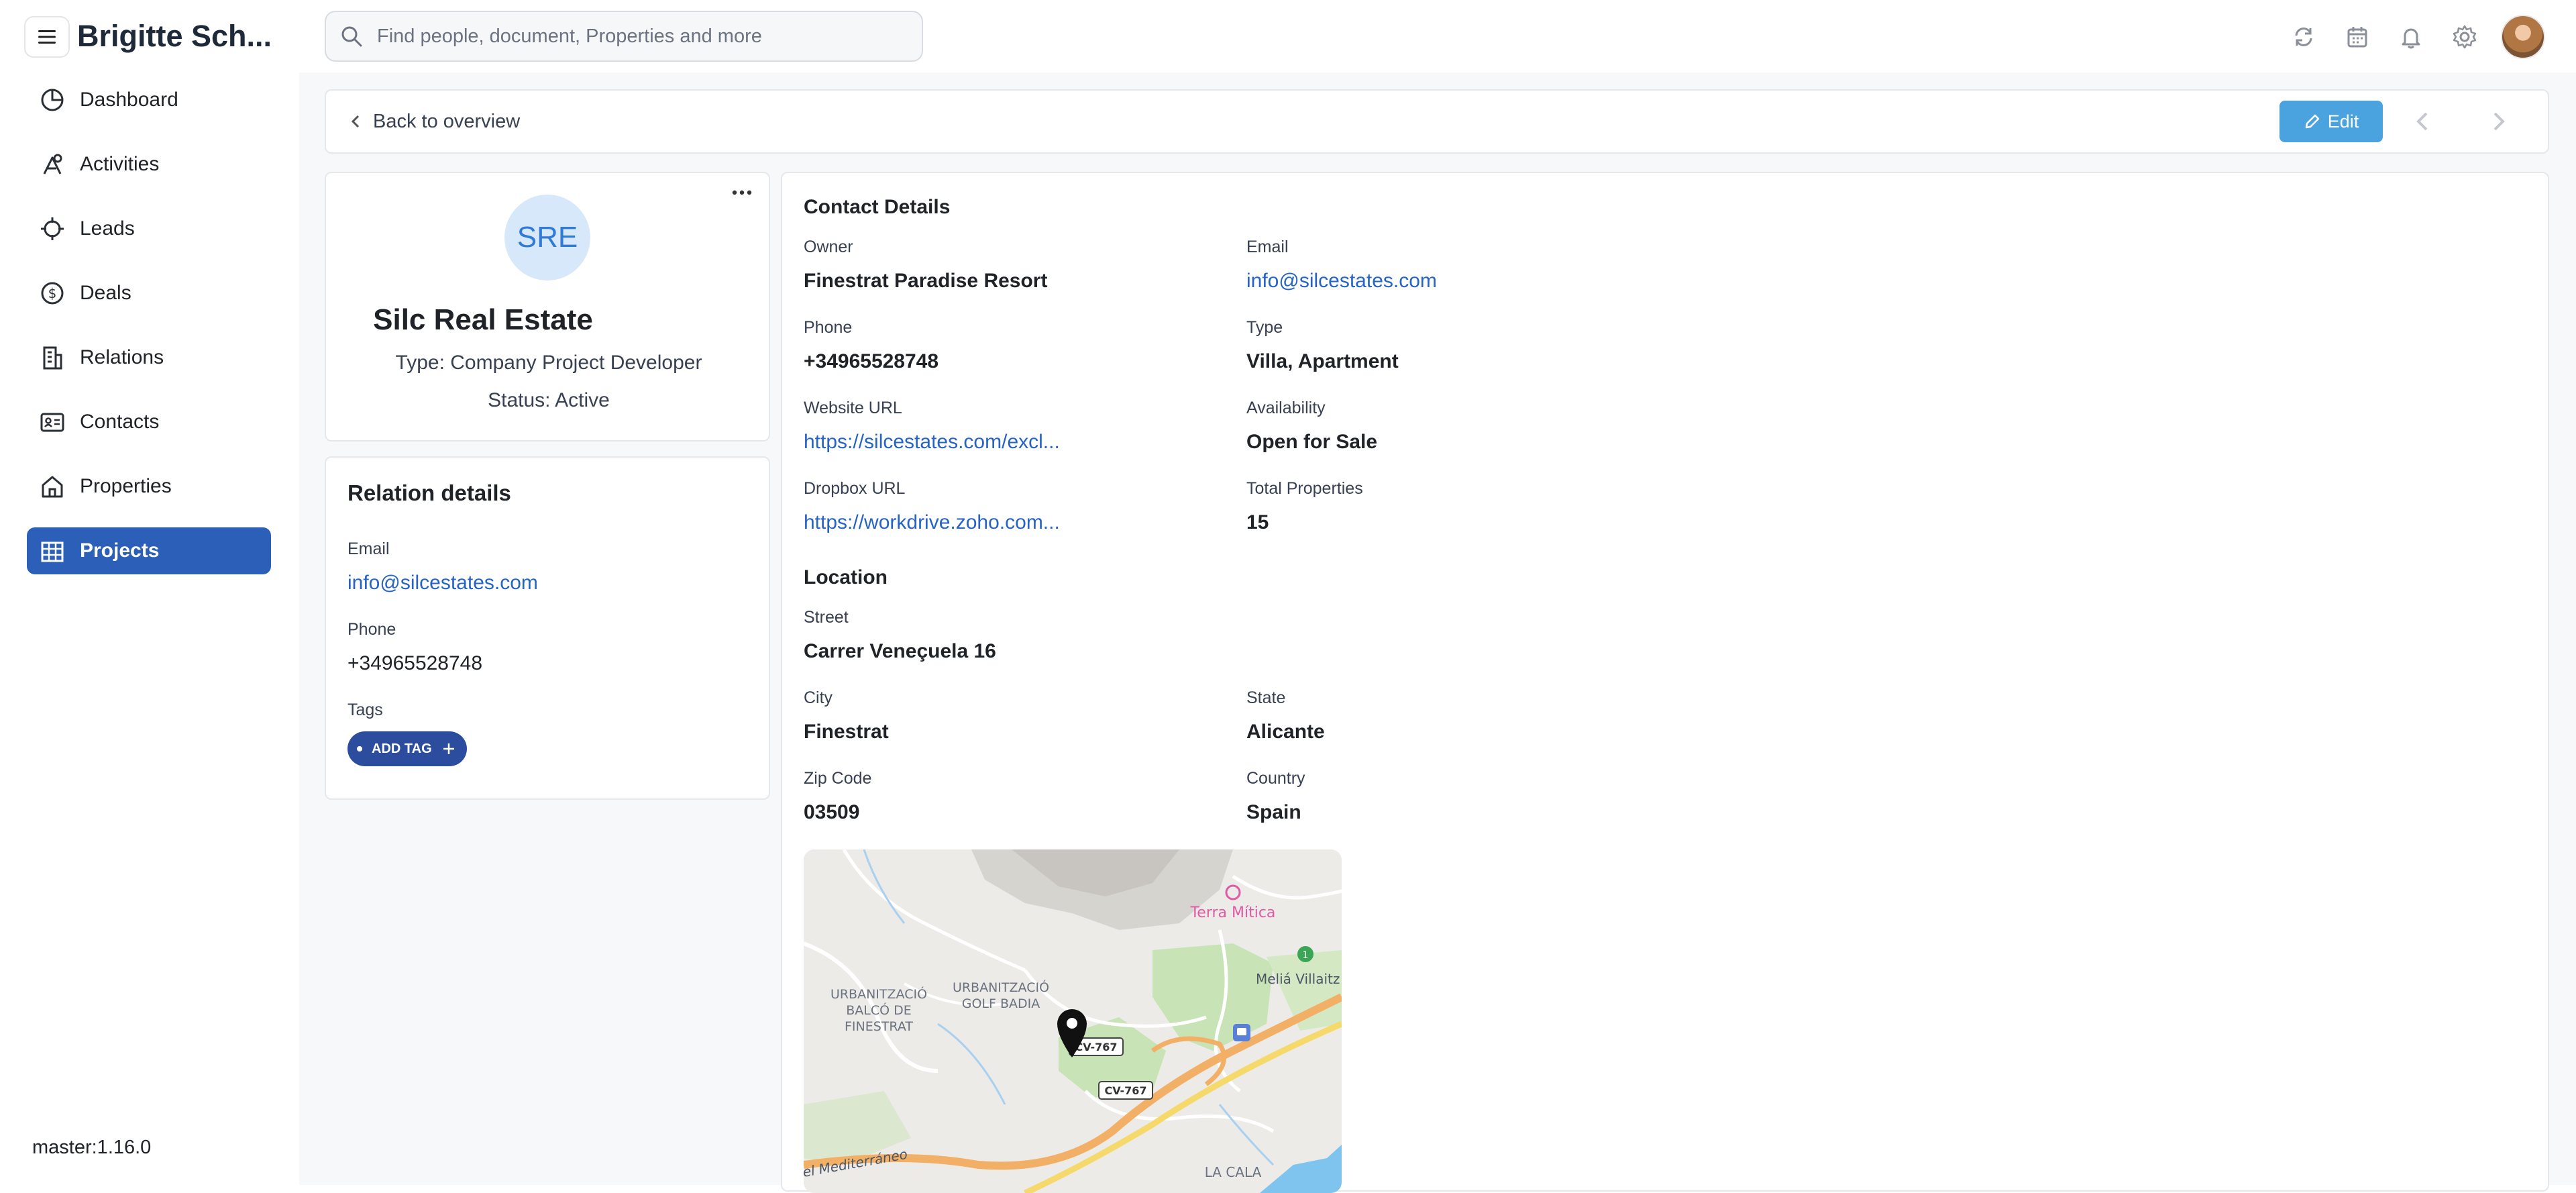 Image resolution: width=2576 pixels, height=1193 pixels. Describe the element at coordinates (1267, 247) in the screenshot. I see `email-label: Email` at that location.